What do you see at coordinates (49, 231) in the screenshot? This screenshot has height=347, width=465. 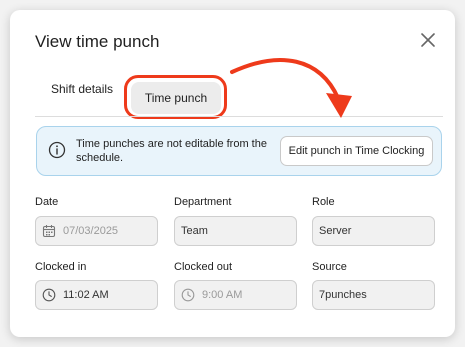 I see `calendar-icon` at bounding box center [49, 231].